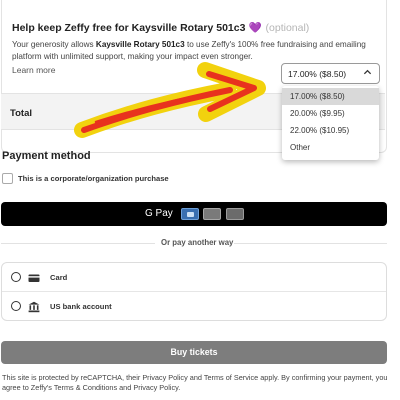 The image size is (400, 400). I want to click on buy-tickets-label: Buy tickets, so click(194, 352).